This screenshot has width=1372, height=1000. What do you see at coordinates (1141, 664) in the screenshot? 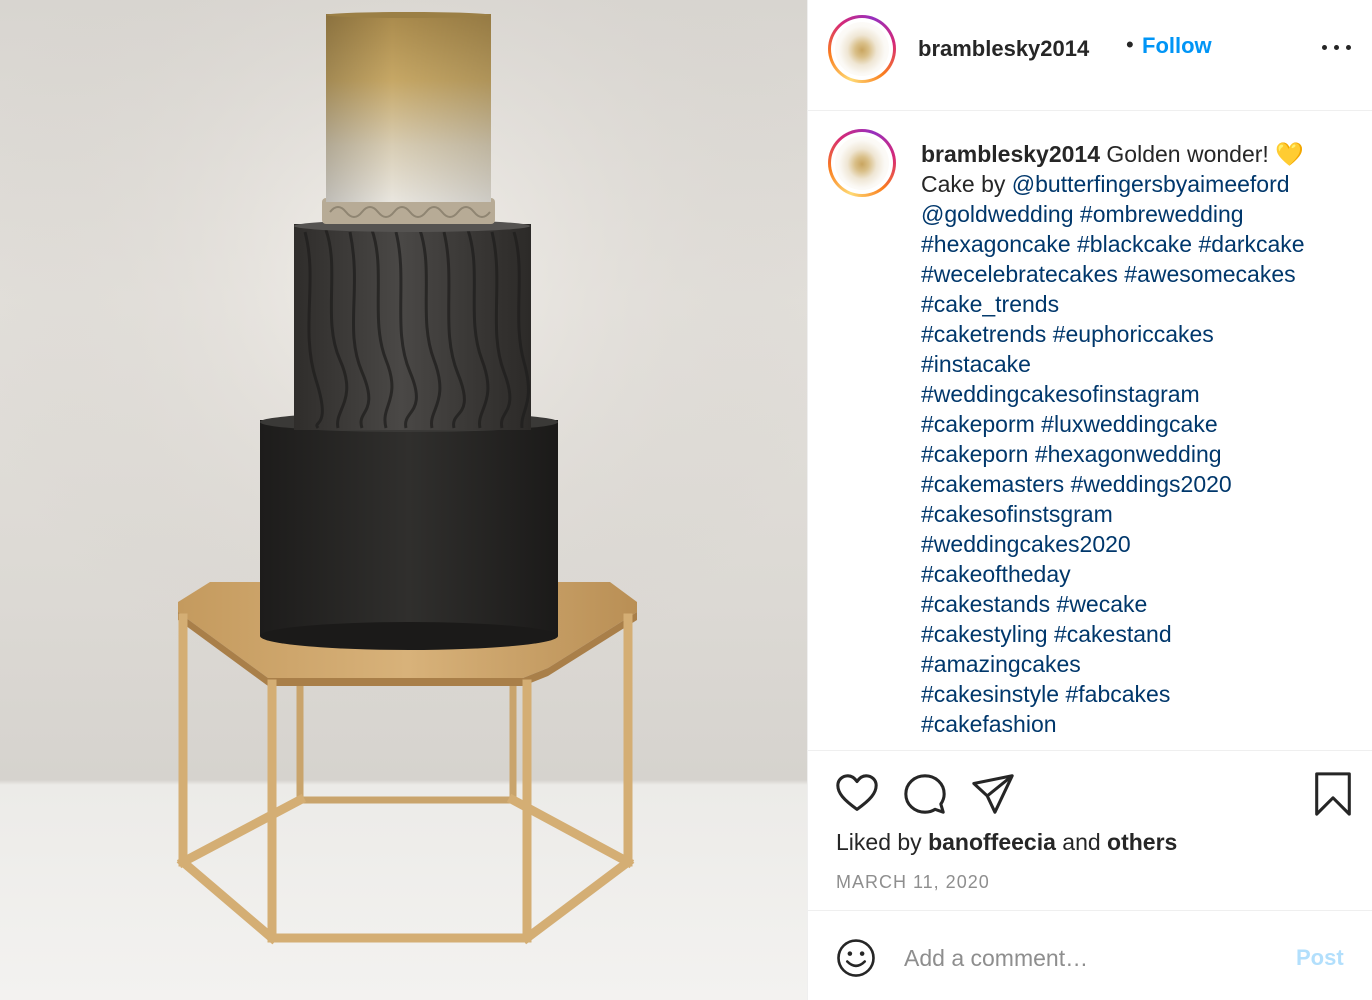
I see `caption-line: #amazingcakes` at bounding box center [1141, 664].